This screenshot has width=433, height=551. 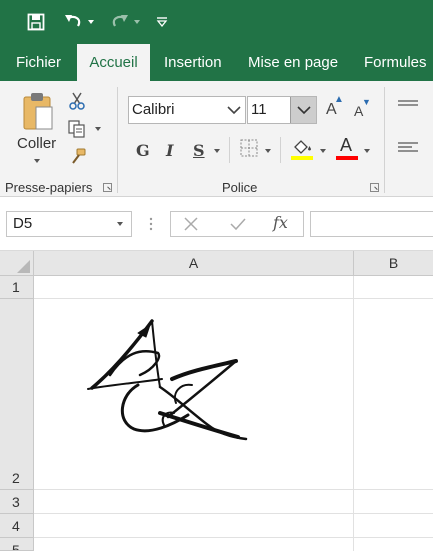 What do you see at coordinates (191, 224) in the screenshot?
I see `cancel-icon` at bounding box center [191, 224].